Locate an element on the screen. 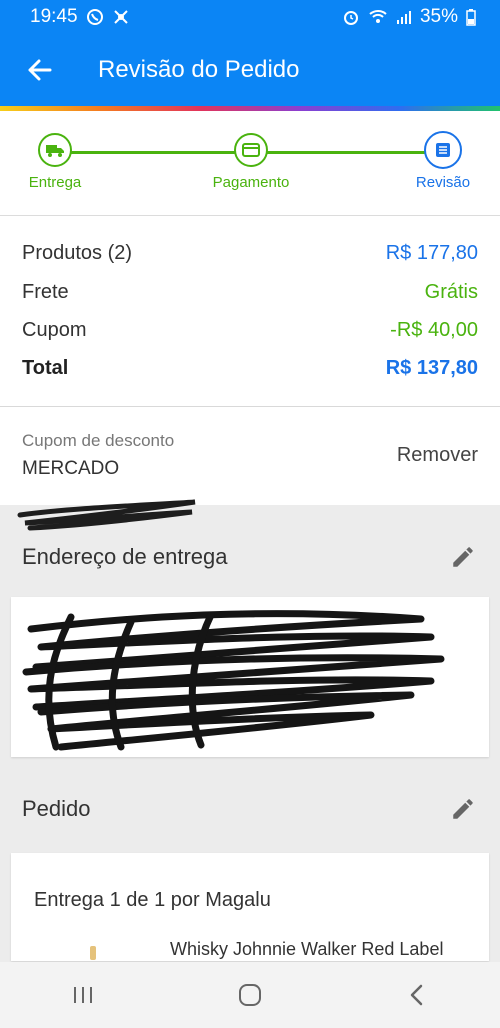 The image size is (500, 1028). coupon-code: MERCADO is located at coordinates (71, 468).